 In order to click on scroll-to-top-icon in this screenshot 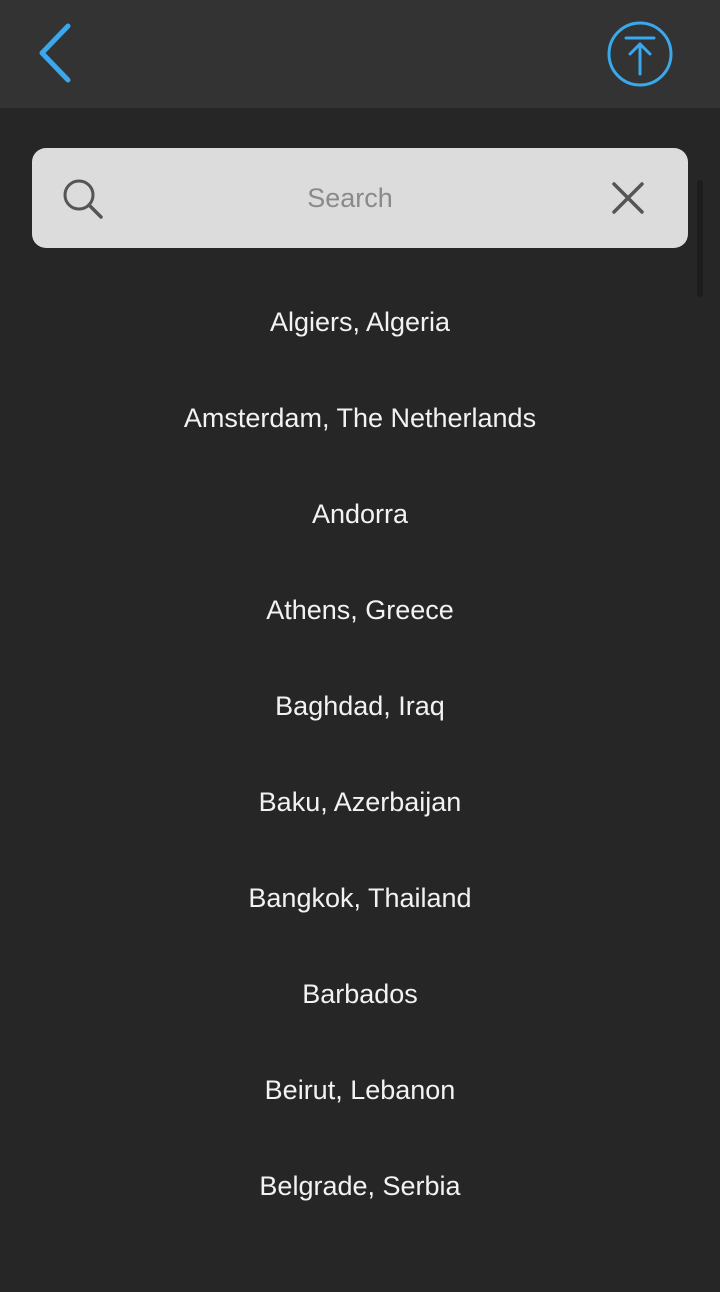, I will do `click(640, 54)`.